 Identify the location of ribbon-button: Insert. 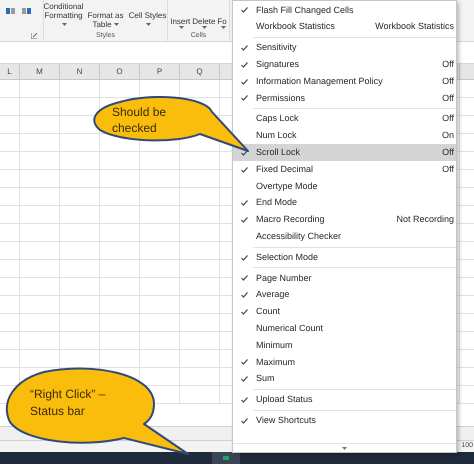
(180, 23).